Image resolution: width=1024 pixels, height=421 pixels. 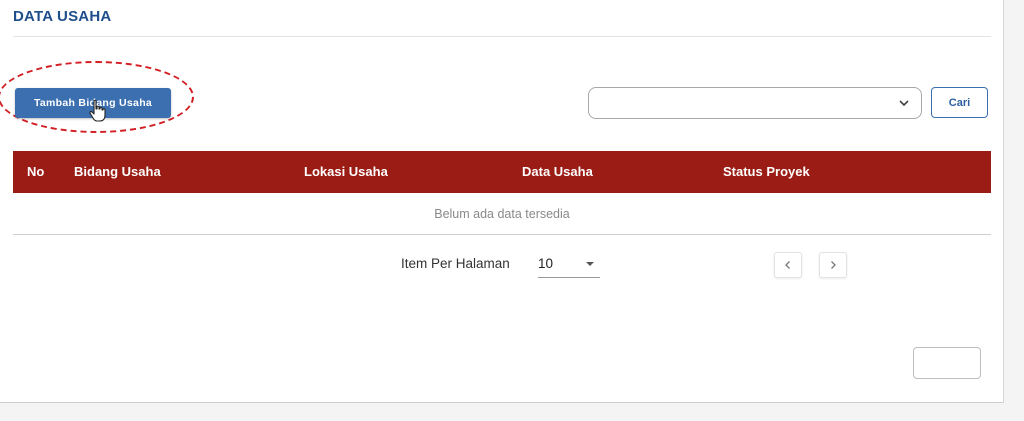 I want to click on per-page-select: 10, so click(x=569, y=265).